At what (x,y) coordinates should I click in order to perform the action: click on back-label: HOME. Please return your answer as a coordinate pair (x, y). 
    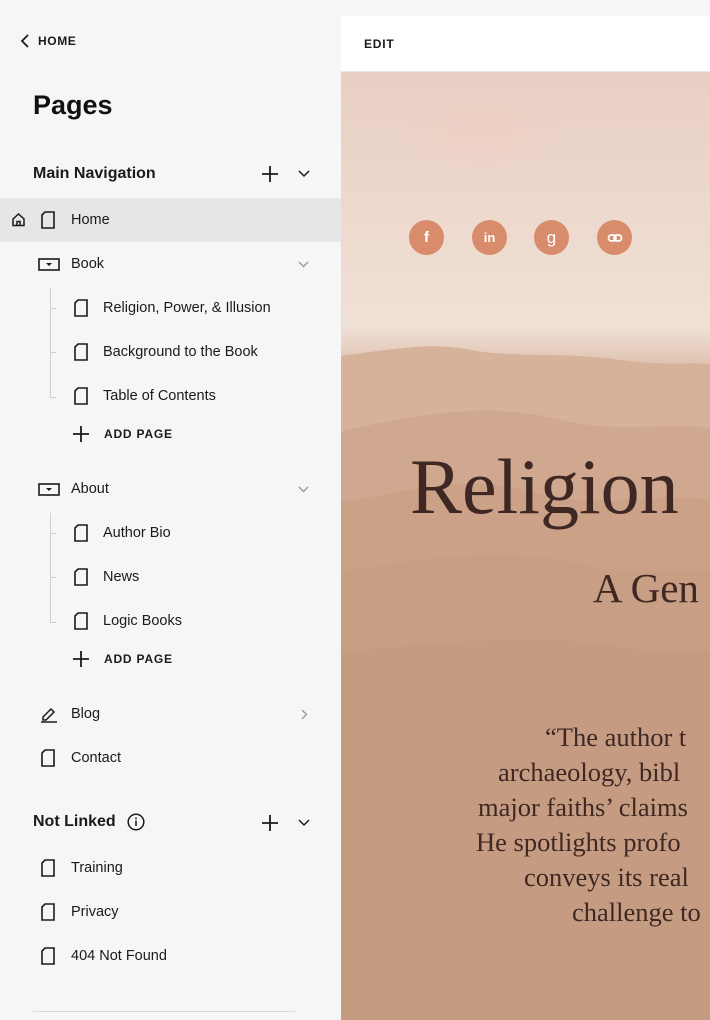
    Looking at the image, I should click on (57, 41).